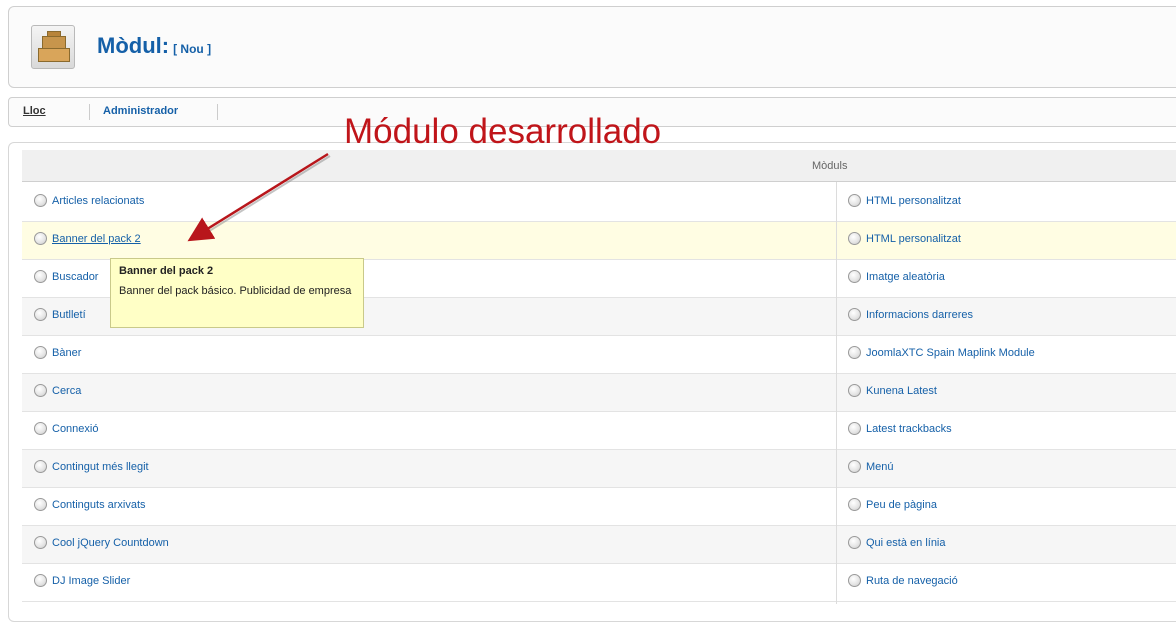 Image resolution: width=1176 pixels, height=622 pixels. What do you see at coordinates (259, 197) in the screenshot?
I see `annotation-arrow` at bounding box center [259, 197].